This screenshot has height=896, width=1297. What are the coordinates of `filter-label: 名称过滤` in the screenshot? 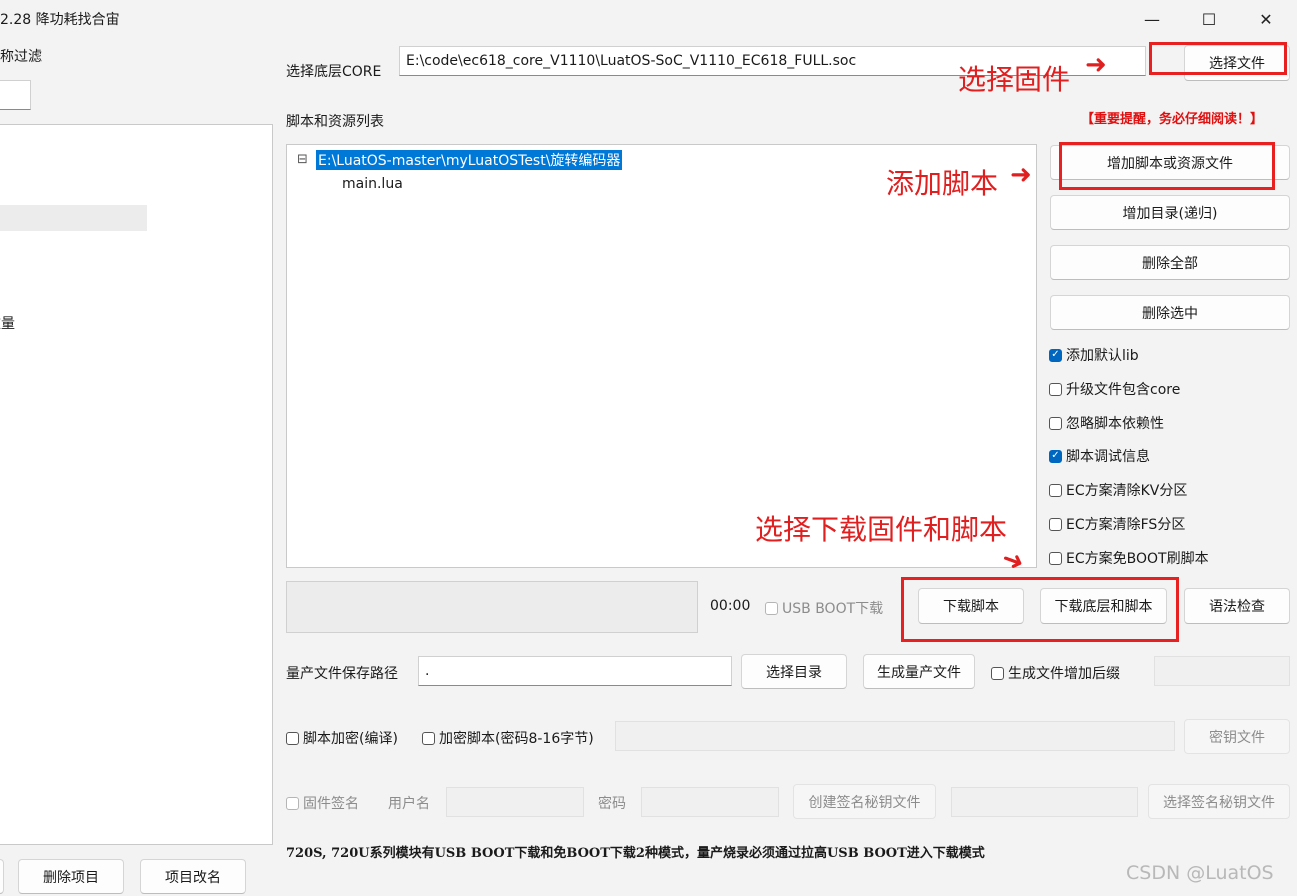 It's located at (21, 57).